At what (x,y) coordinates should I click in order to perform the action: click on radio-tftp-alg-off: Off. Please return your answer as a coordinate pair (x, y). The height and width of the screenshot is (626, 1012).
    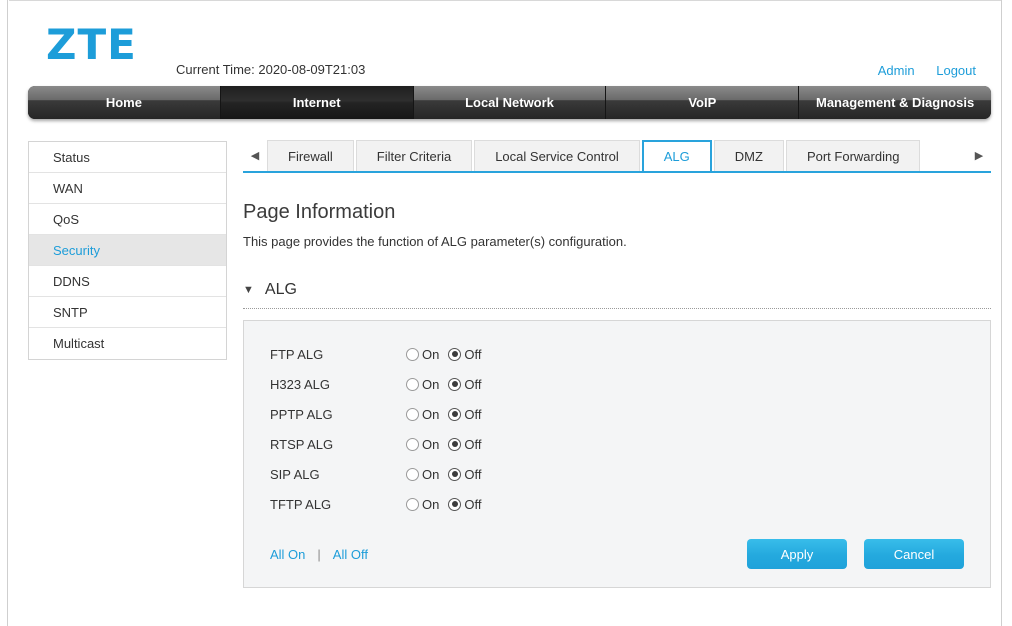
    Looking at the image, I should click on (464, 504).